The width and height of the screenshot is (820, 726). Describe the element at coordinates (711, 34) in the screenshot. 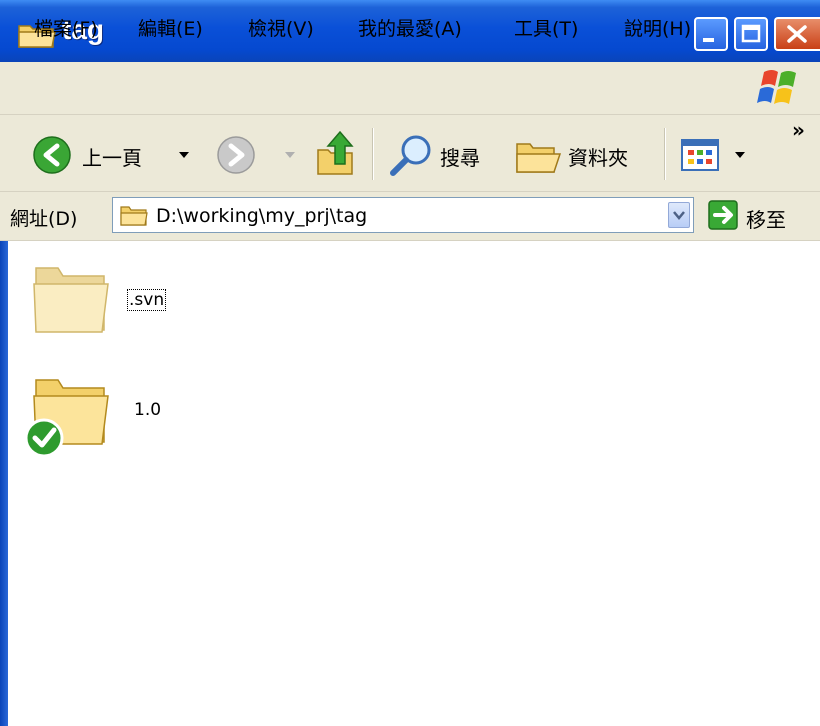

I see `minimize-button` at that location.